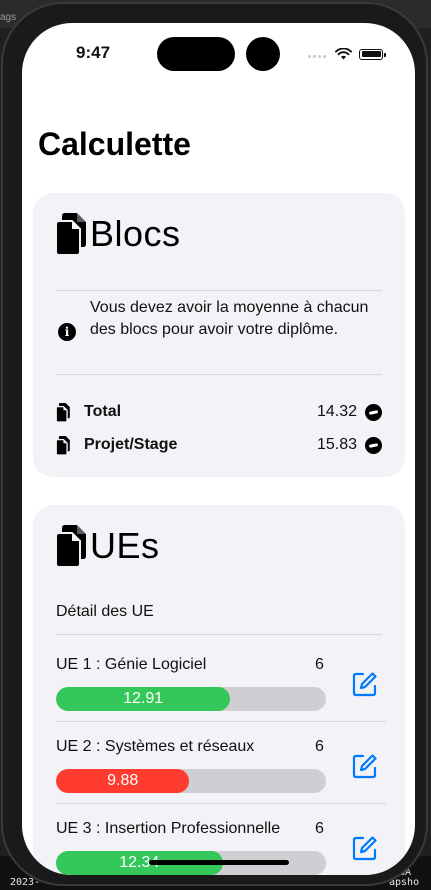  I want to click on front-camera, so click(263, 54).